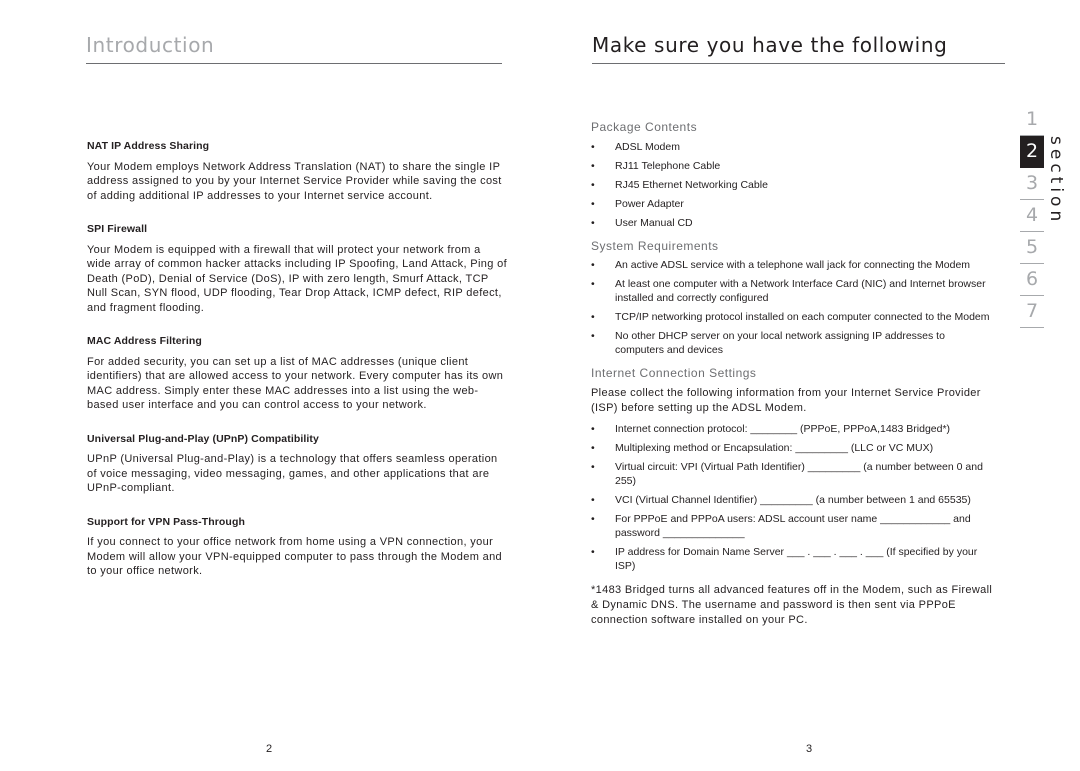  What do you see at coordinates (294, 63) in the screenshot?
I see `left-title-rule` at bounding box center [294, 63].